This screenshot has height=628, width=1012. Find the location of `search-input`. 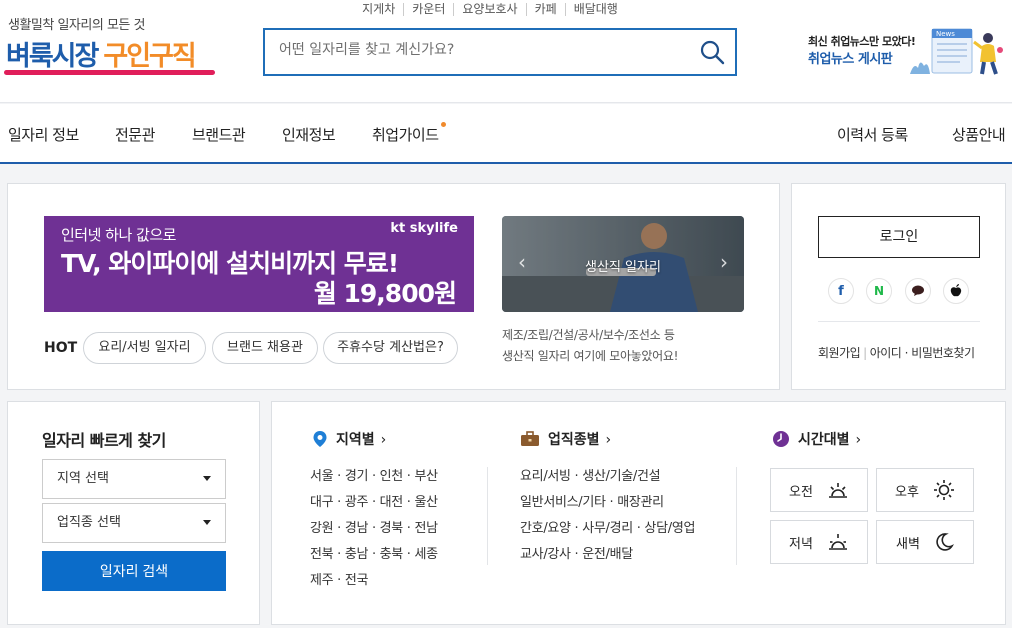

search-input is located at coordinates (479, 50).